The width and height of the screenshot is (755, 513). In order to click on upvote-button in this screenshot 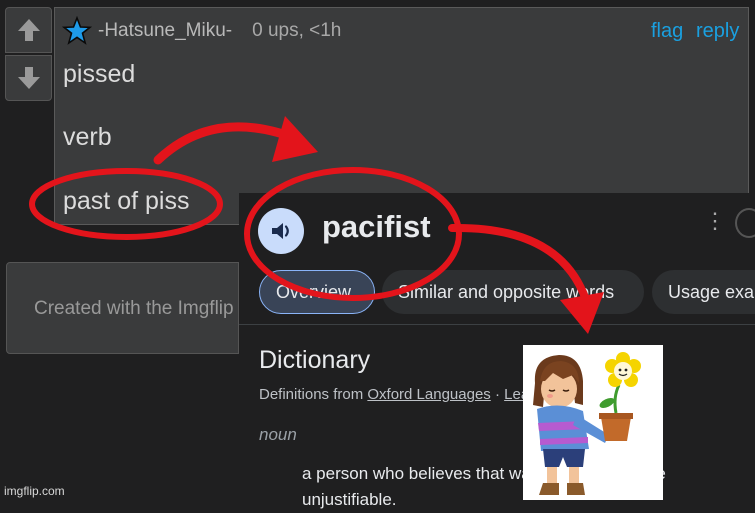, I will do `click(28, 30)`.